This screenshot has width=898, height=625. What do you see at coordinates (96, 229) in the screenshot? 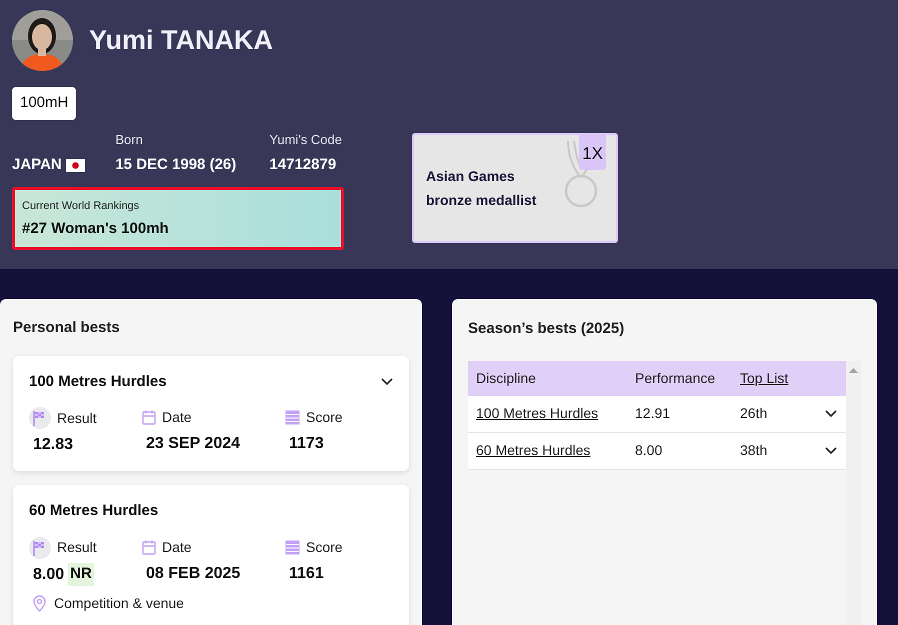
I see `ranking-value: #27 Woman's 100mh` at bounding box center [96, 229].